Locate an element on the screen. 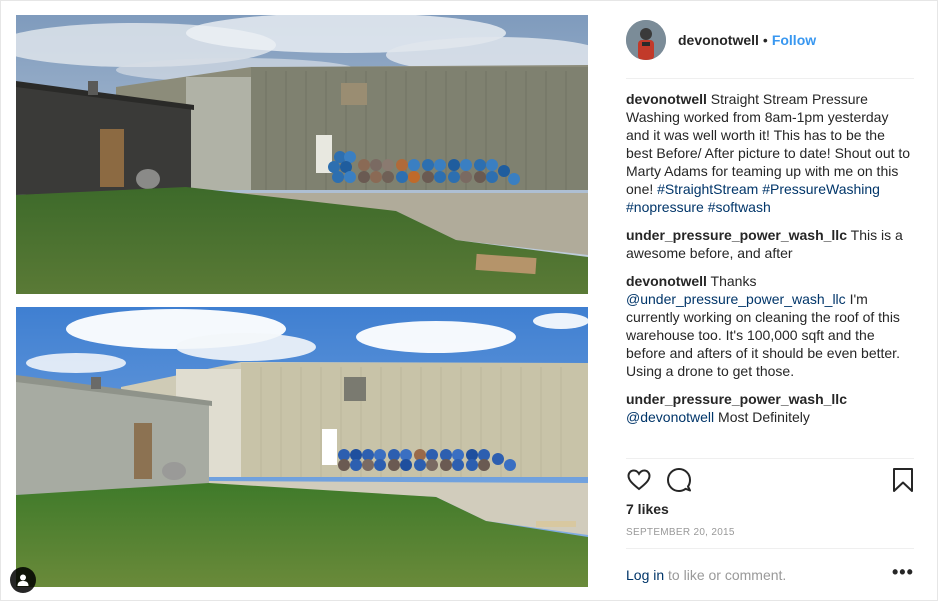  speech-bubble-icon is located at coordinates (679, 480).